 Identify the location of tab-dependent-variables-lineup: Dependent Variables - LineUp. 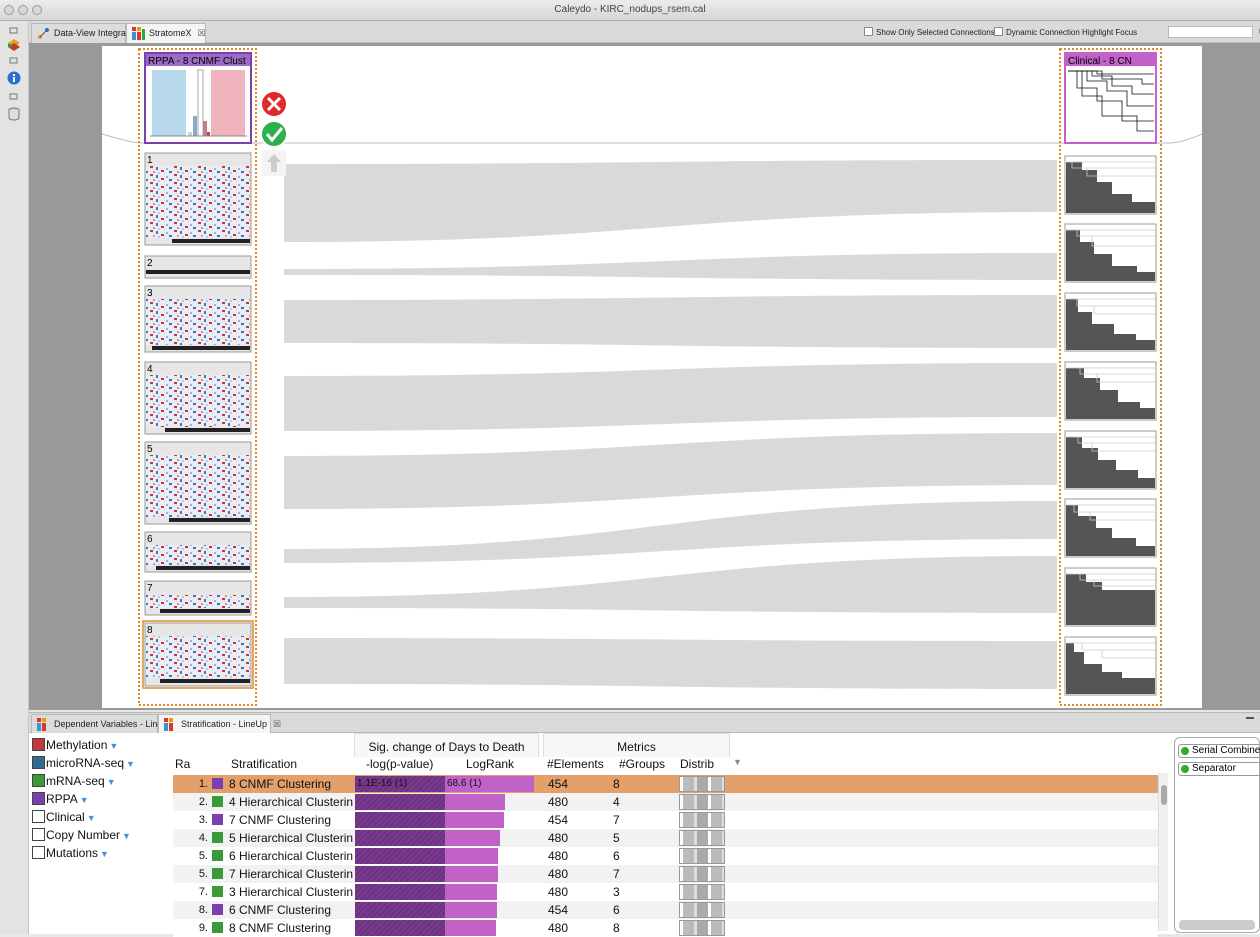
(102, 724).